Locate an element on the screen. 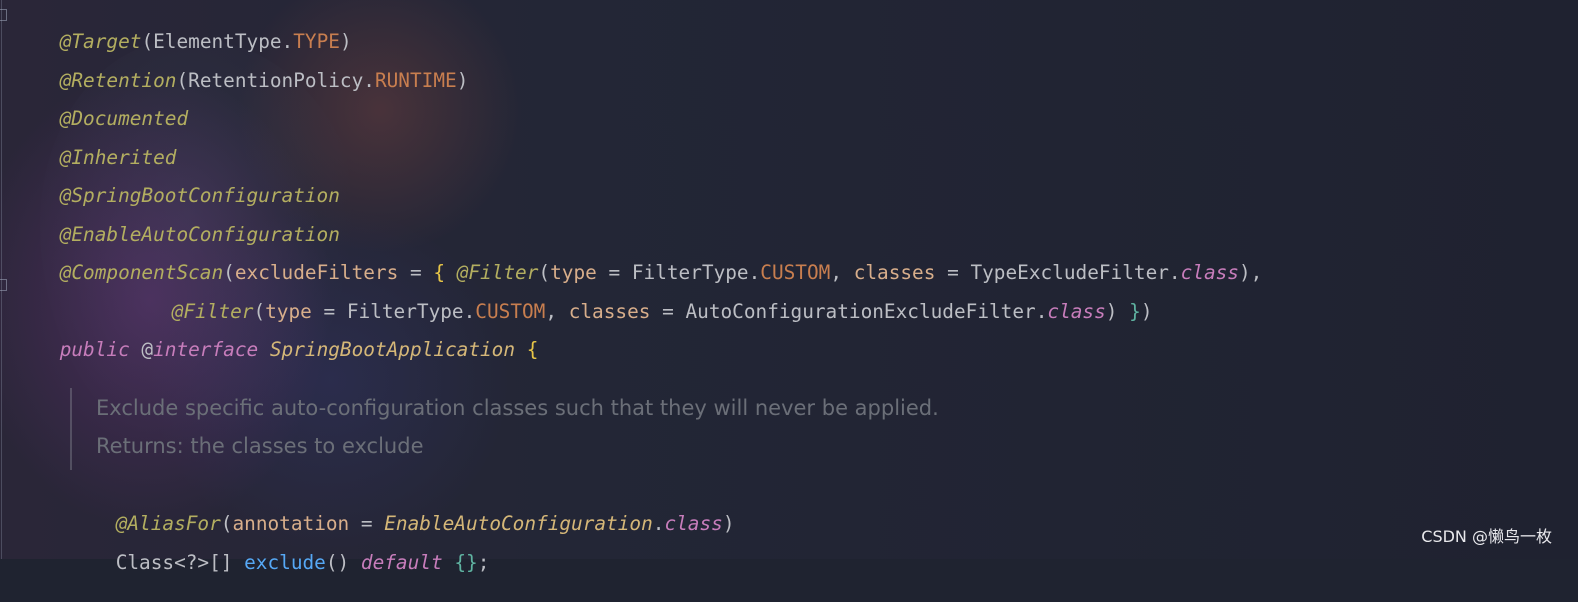  code-line-documented: @Documented is located at coordinates (100, 105).